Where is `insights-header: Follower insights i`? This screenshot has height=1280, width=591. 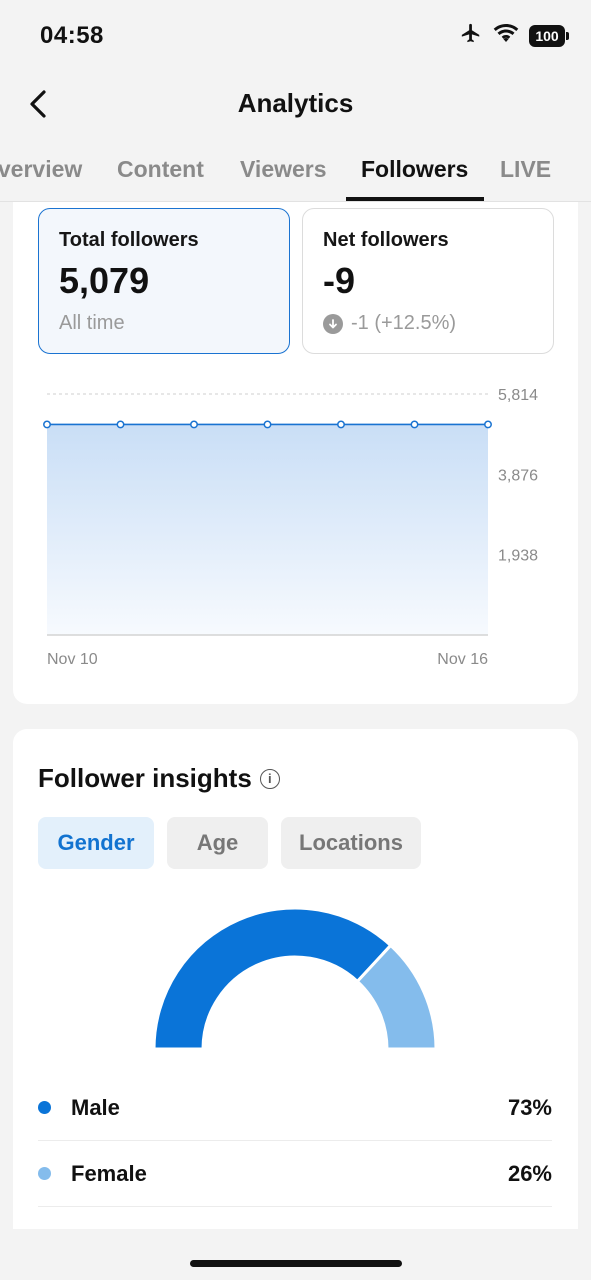 insights-header: Follower insights i is located at coordinates (159, 778).